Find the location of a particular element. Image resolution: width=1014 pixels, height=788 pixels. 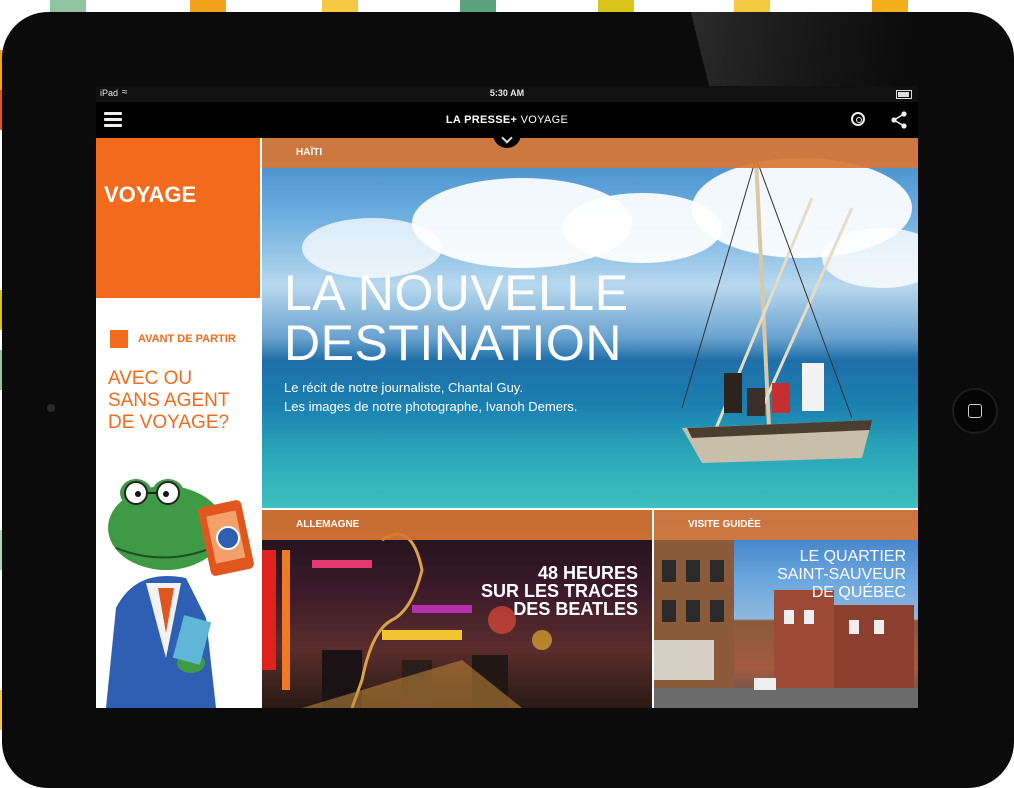

hero-headline: LA NOUVELLE DESTINATION is located at coordinates (499, 318).